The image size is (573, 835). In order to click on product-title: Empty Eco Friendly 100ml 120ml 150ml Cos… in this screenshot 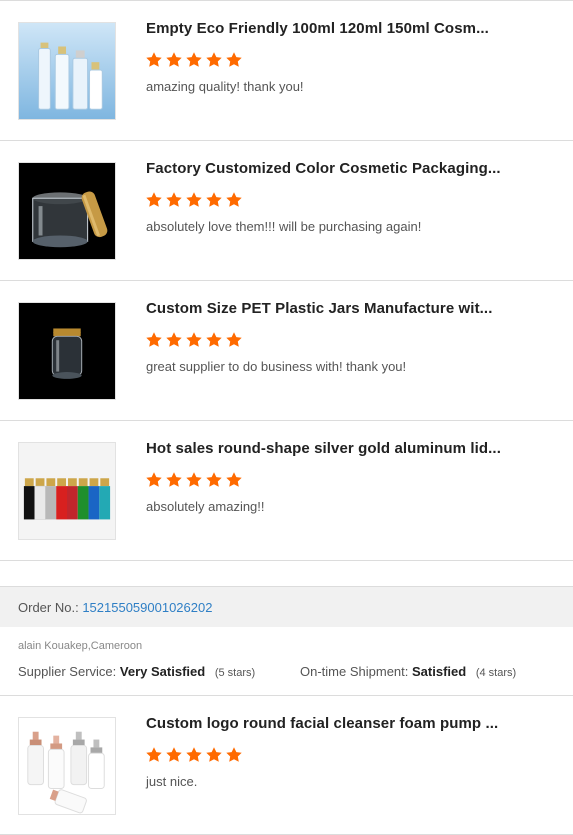, I will do `click(351, 28)`.